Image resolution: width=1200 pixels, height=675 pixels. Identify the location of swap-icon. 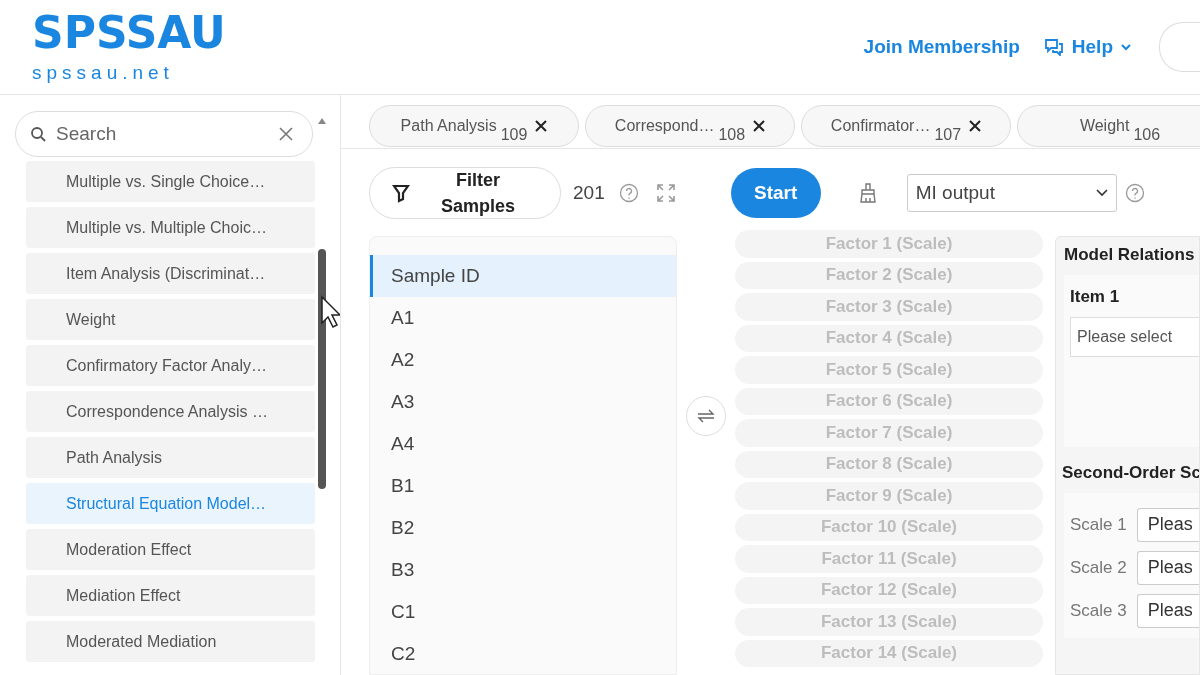
(706, 415).